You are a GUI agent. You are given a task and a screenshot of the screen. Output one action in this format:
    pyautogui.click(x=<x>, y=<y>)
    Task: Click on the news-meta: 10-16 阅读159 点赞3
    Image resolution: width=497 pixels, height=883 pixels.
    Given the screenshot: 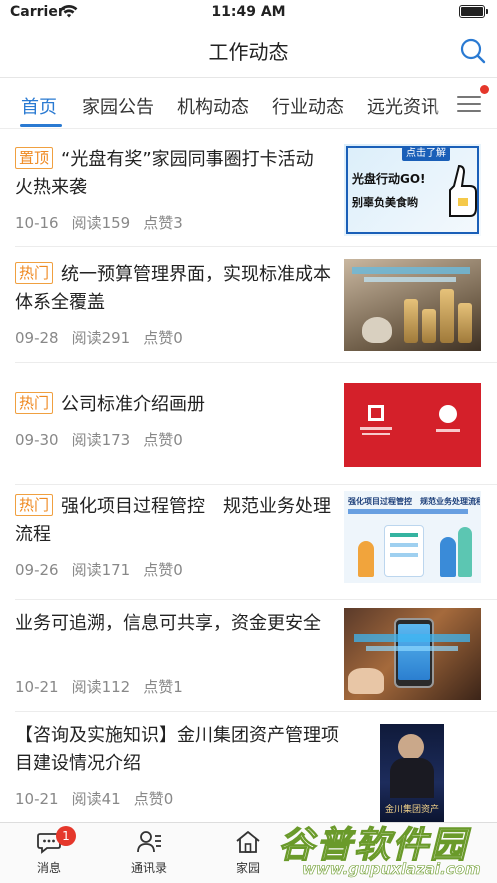 What is the action you would take?
    pyautogui.click(x=105, y=222)
    